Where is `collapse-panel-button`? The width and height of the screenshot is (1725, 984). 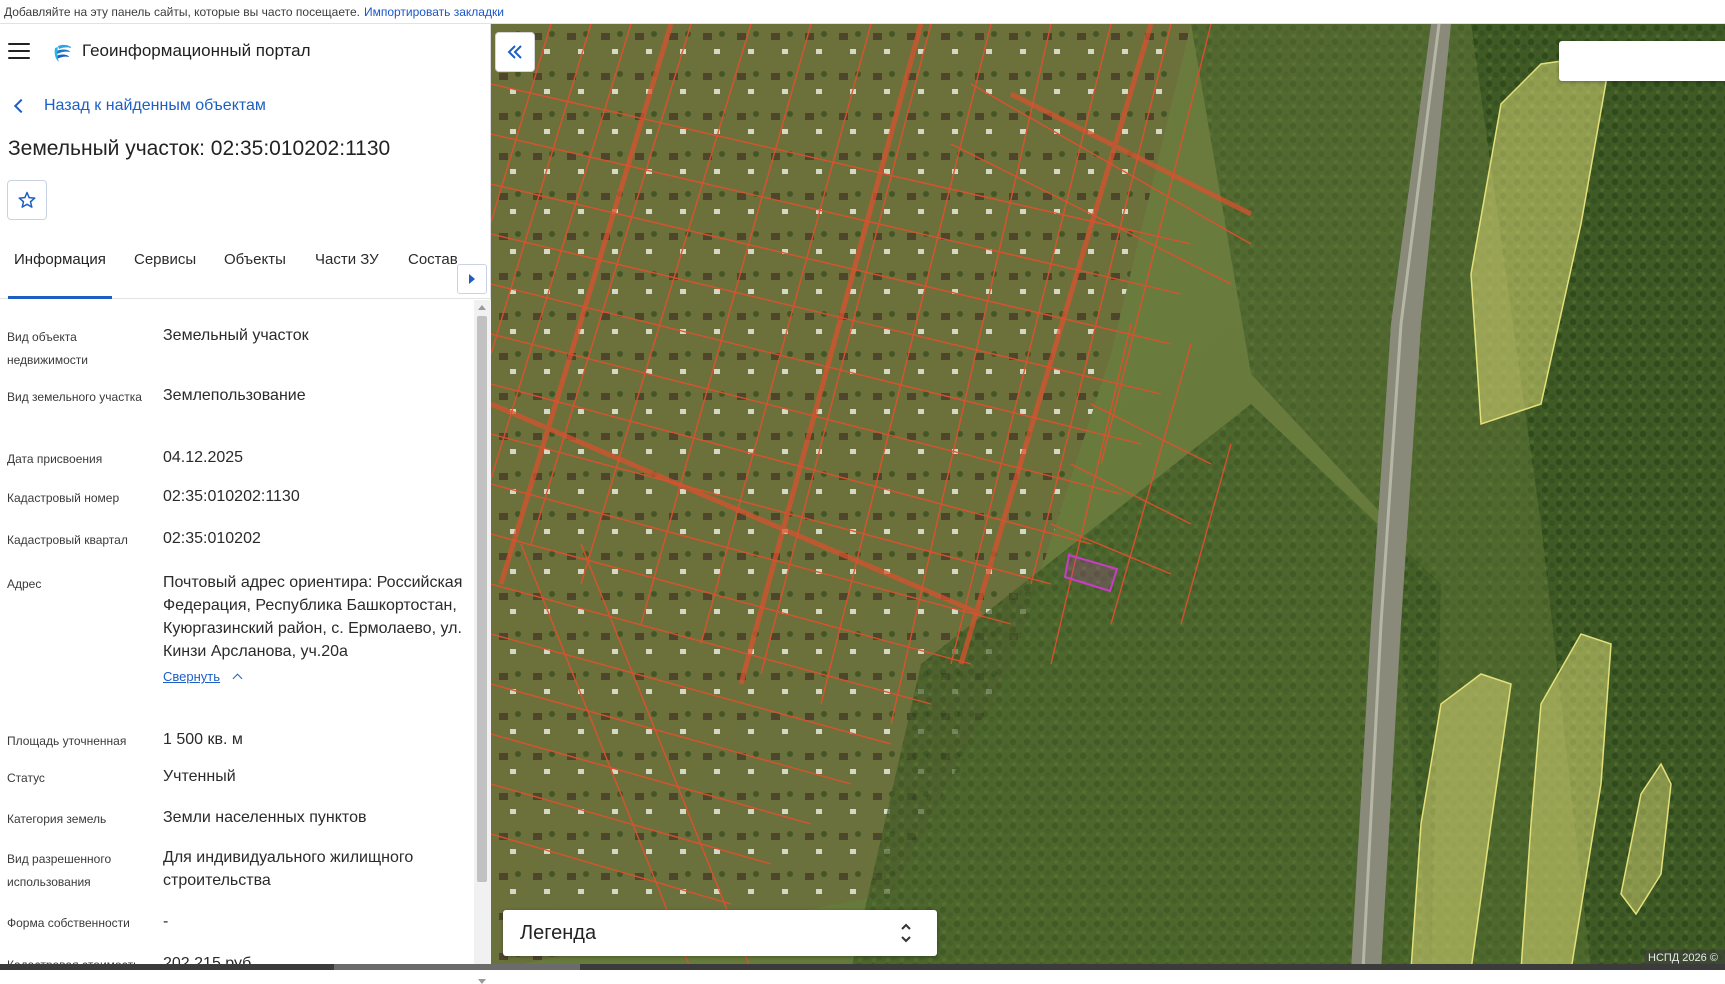
collapse-panel-button is located at coordinates (515, 52).